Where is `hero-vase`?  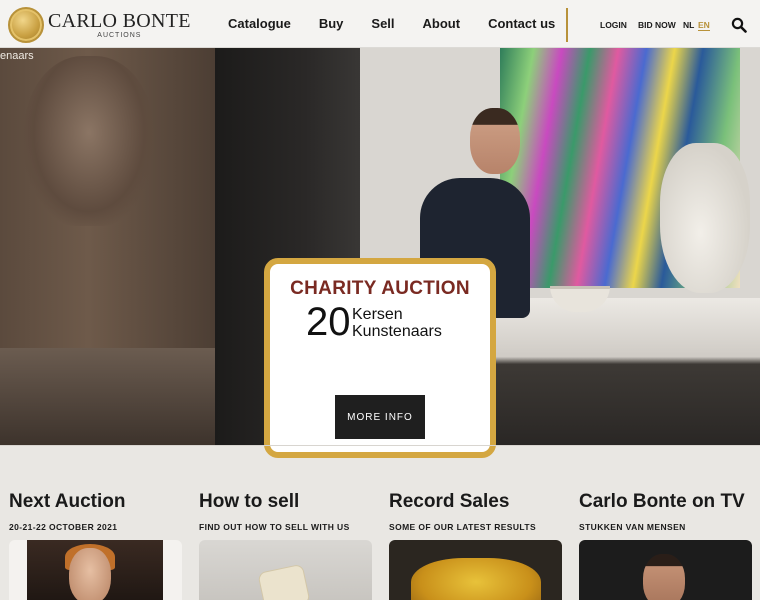
hero-vase is located at coordinates (705, 218).